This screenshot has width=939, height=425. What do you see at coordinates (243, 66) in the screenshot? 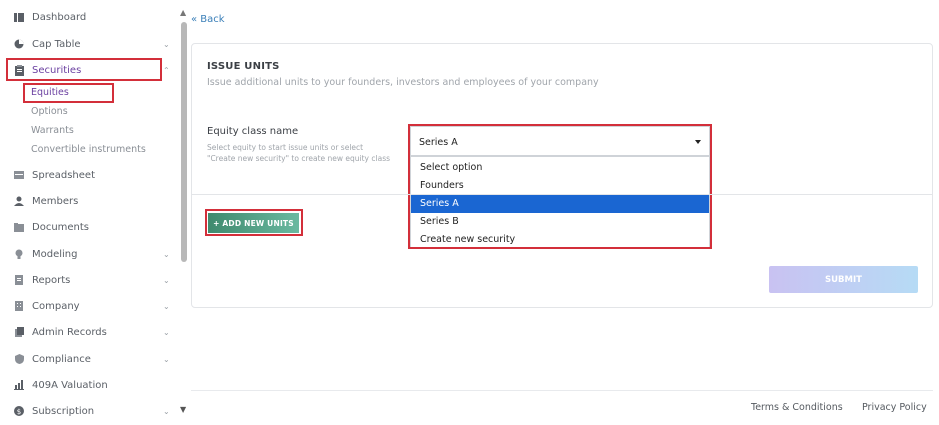
I see `page-title: ISSUE UNITS` at bounding box center [243, 66].